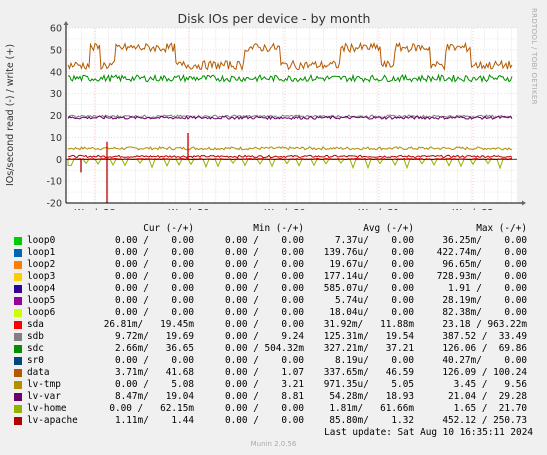  I want to click on legend-series-name: data, so click(38, 372).